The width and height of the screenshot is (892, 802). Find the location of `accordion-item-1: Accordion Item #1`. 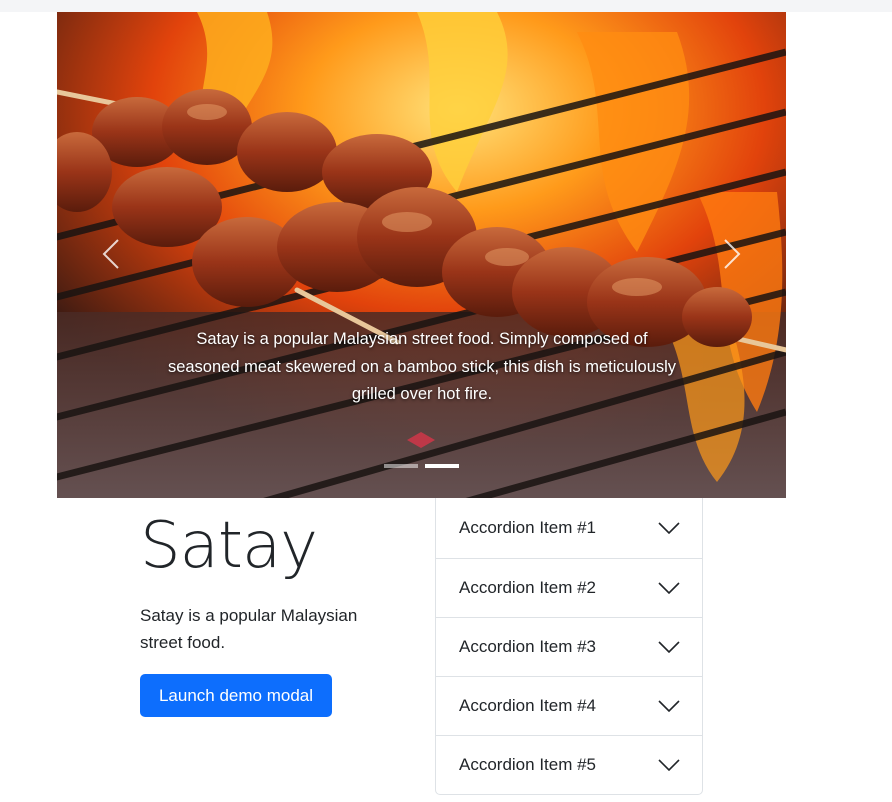

accordion-item-1: Accordion Item #1 is located at coordinates (569, 528).